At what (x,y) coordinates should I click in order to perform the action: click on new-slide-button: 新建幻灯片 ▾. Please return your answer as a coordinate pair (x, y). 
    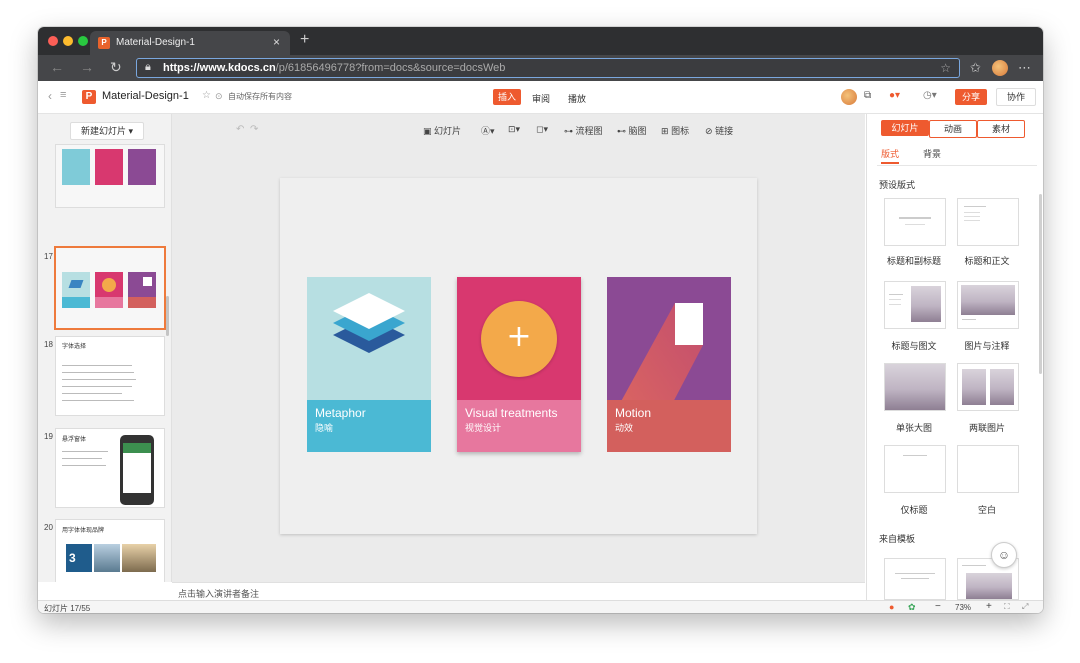
    Looking at the image, I should click on (107, 131).